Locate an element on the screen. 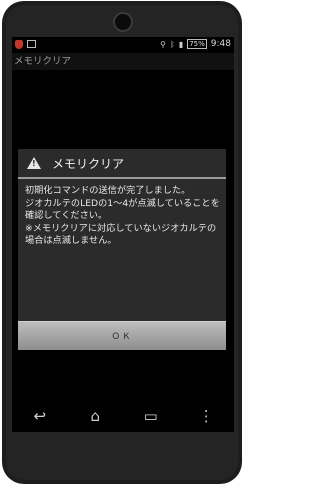 The height and width of the screenshot is (486, 320). ok-button: ＯＫ is located at coordinates (122, 335).